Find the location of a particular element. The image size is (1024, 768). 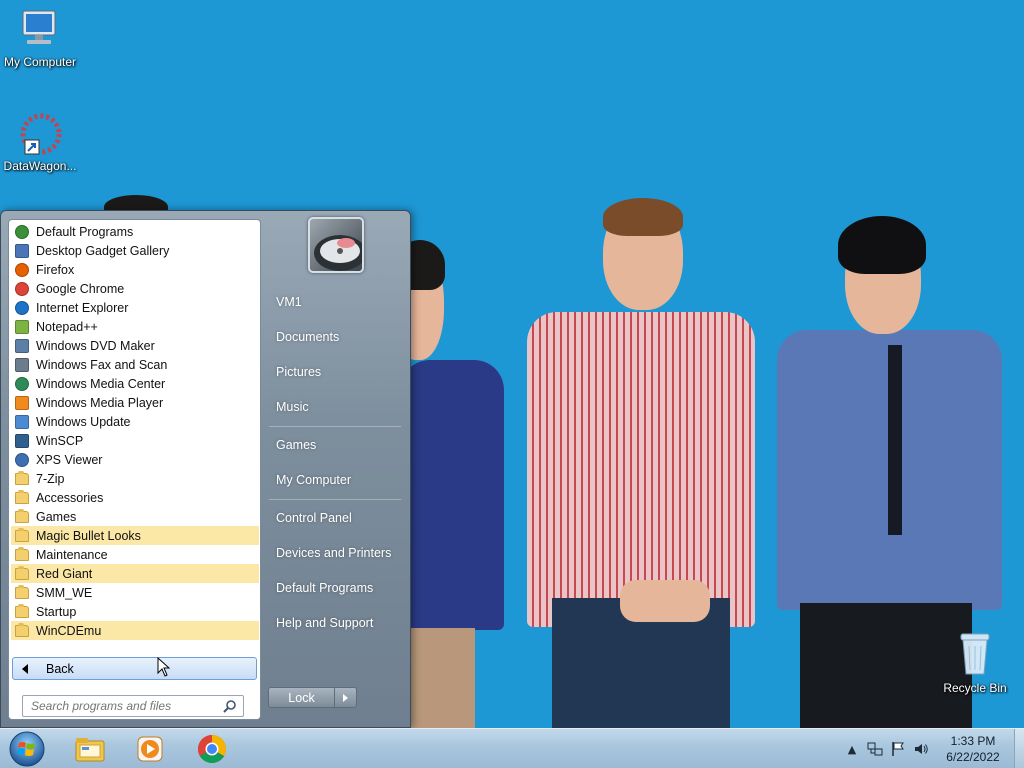

program-item: Windows Media Center is located at coordinates (135, 383).